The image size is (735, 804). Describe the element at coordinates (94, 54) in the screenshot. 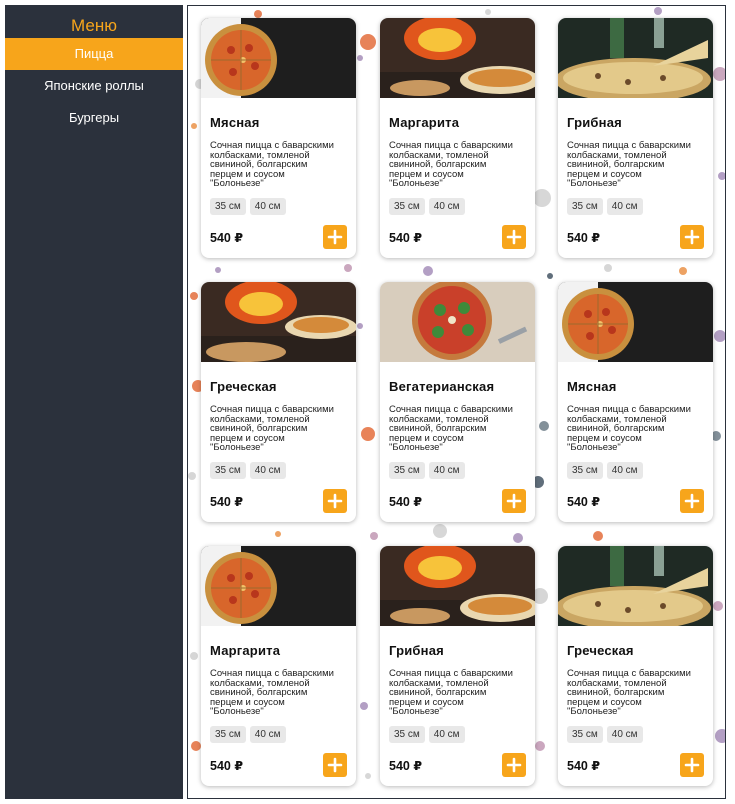

I see `sidebar-item-pizza: Пицца` at that location.